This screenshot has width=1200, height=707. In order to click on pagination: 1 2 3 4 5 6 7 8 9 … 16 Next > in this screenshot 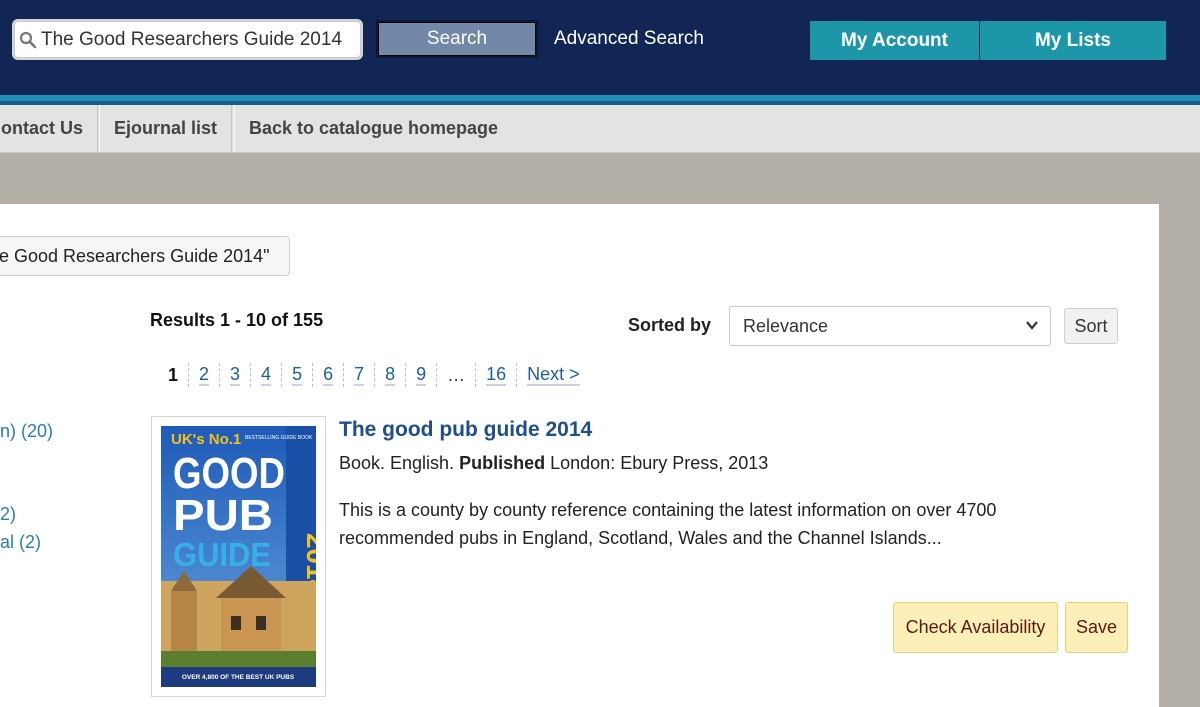, I will do `click(375, 375)`.